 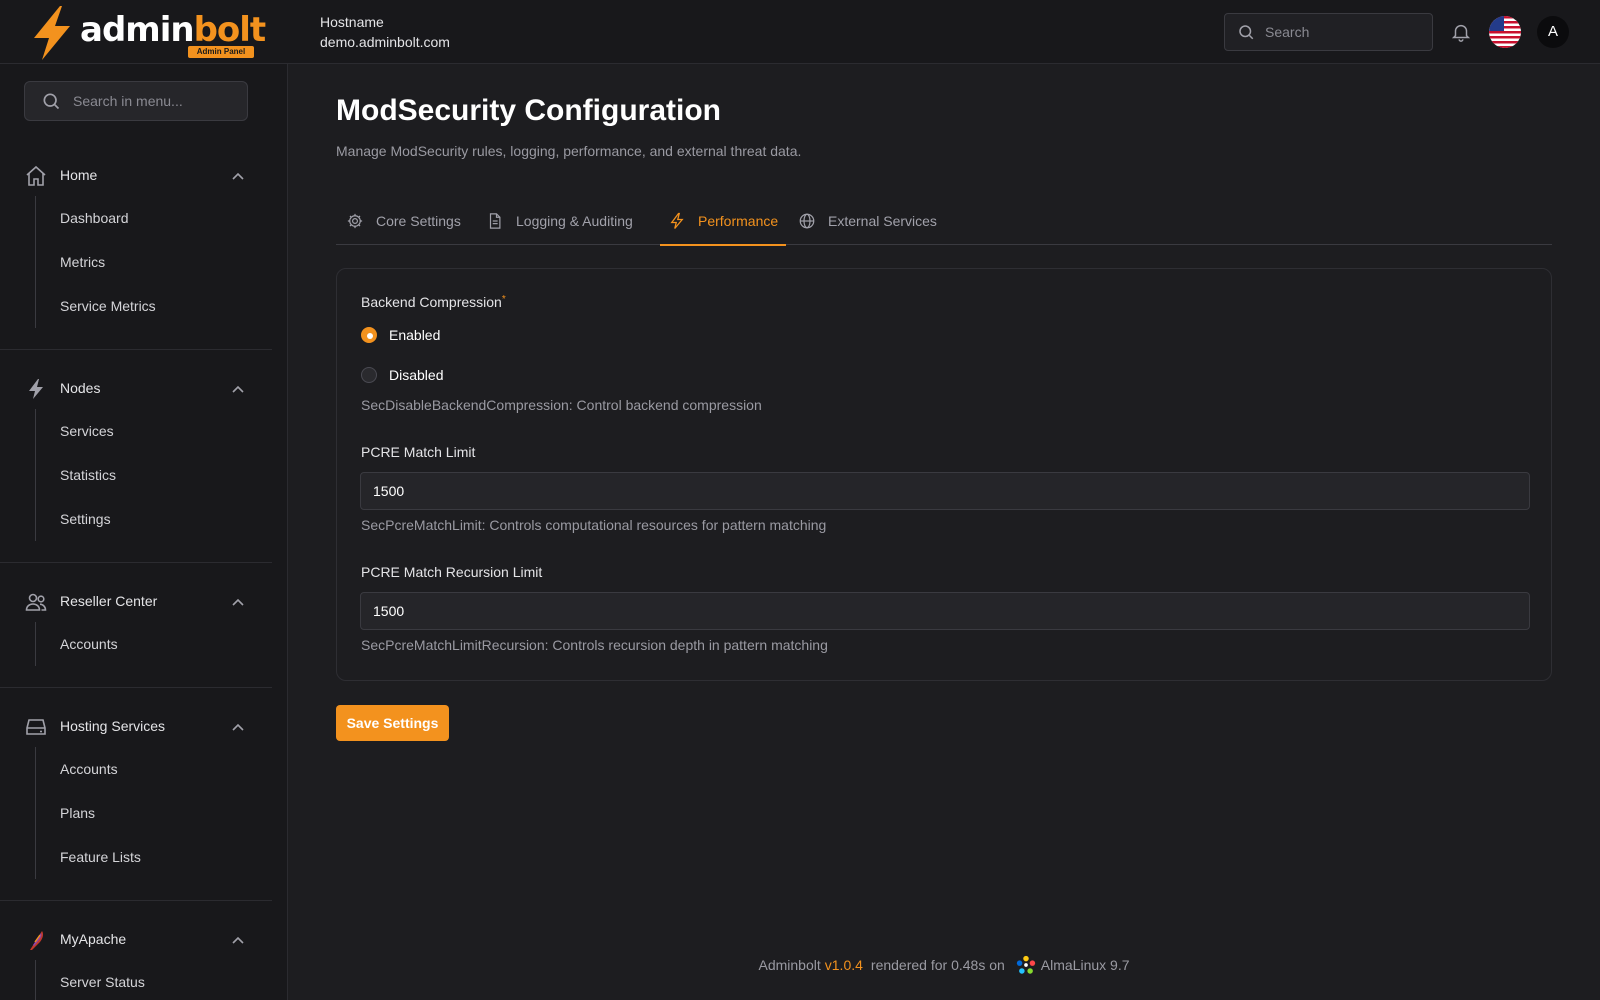 I want to click on tab-label: External Services, so click(x=882, y=220).